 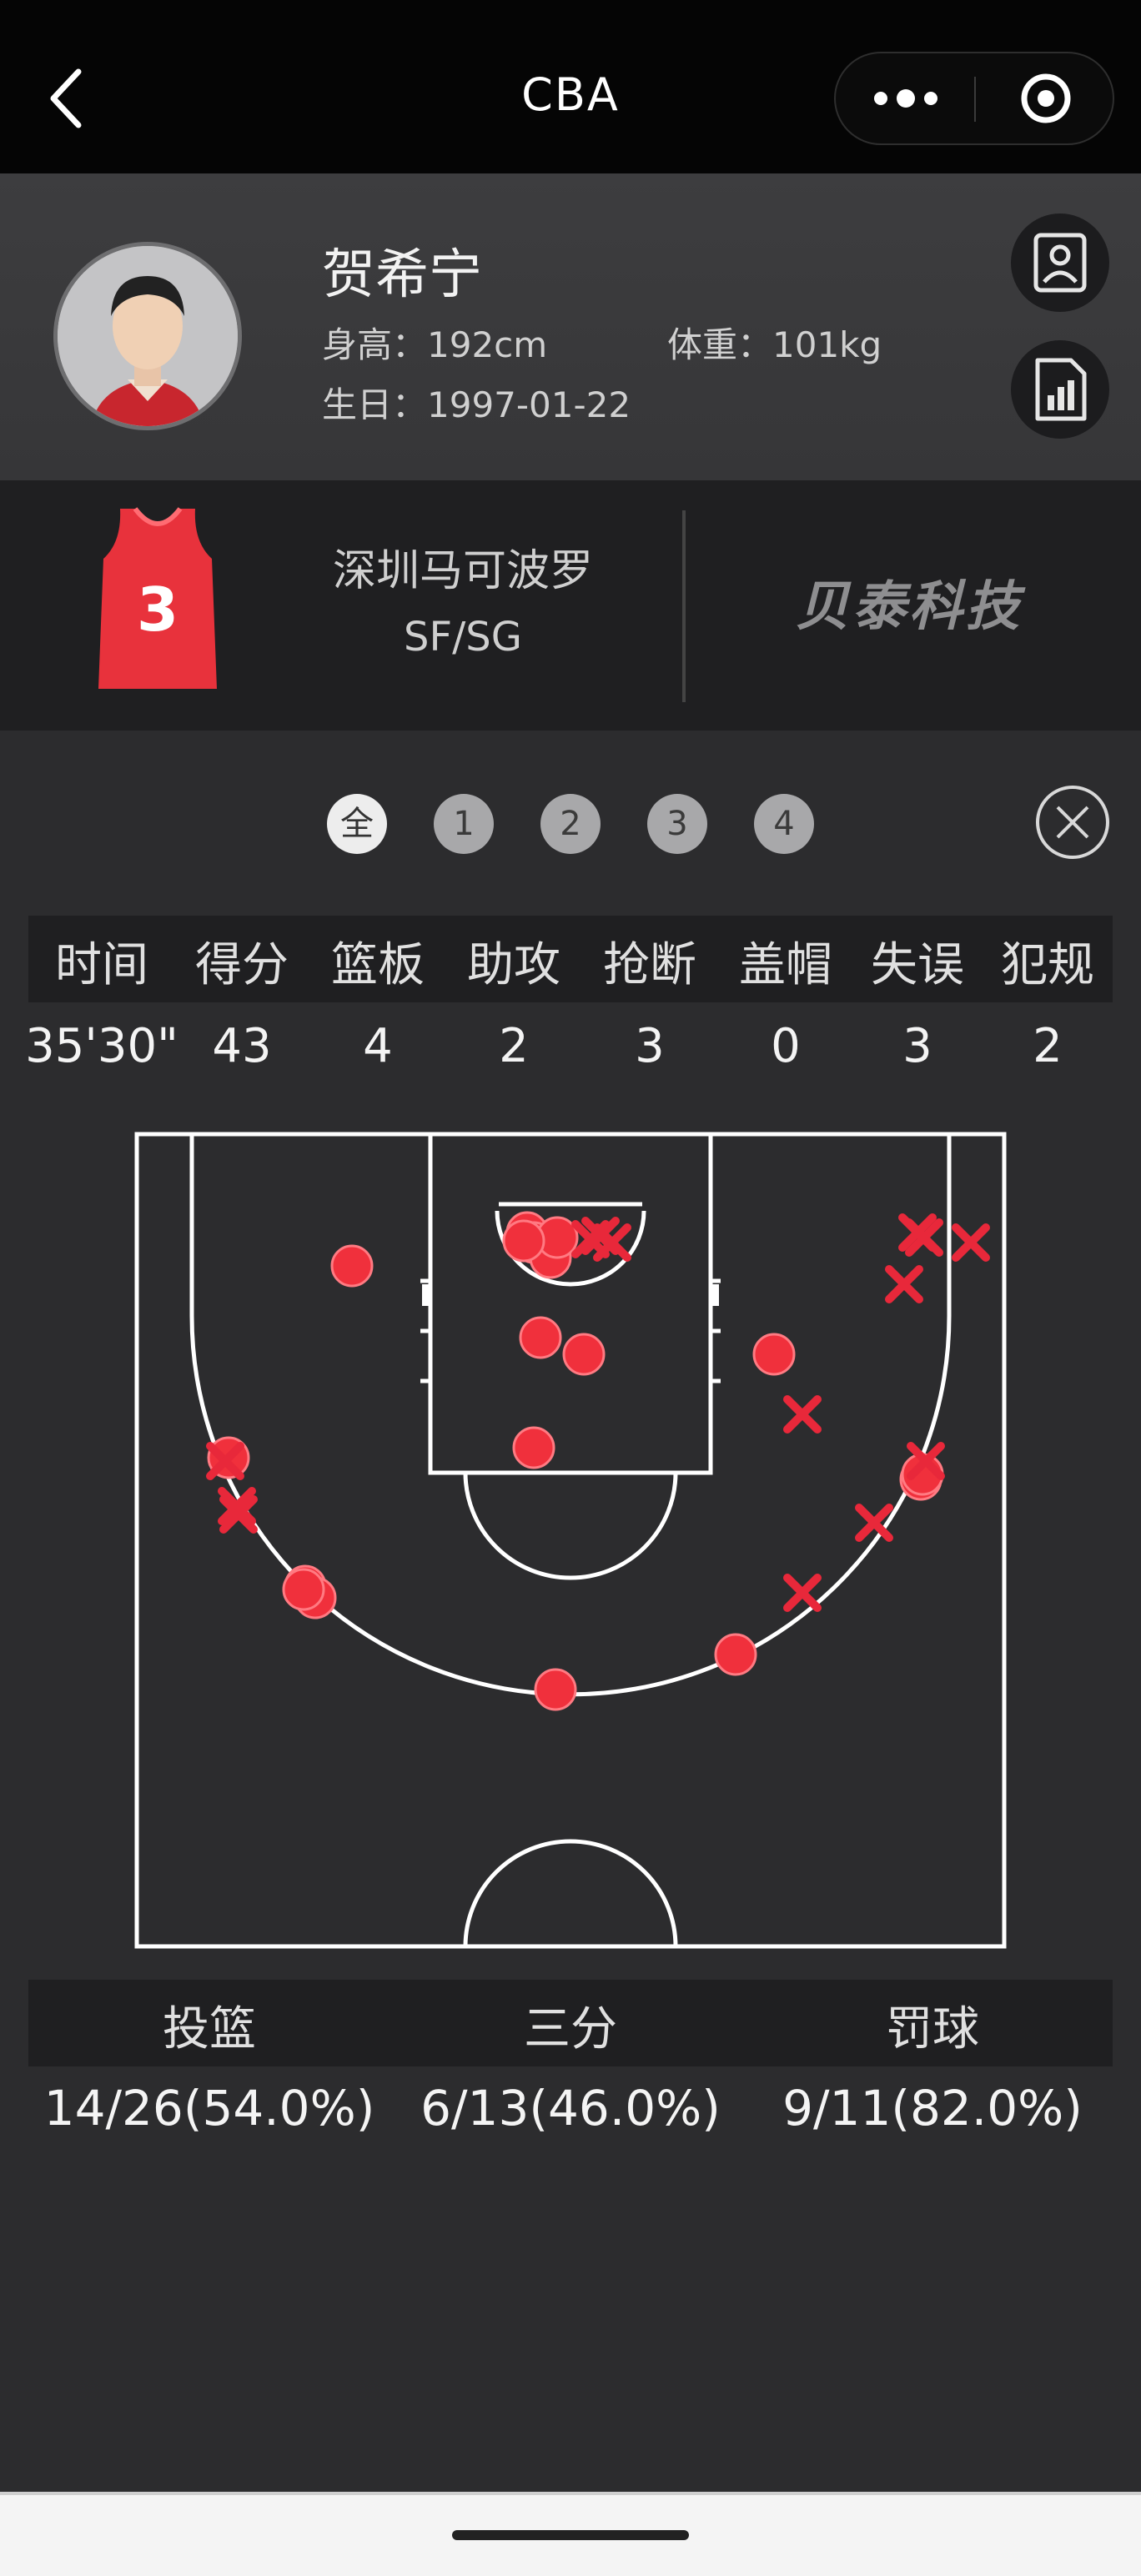 I want to click on player-header: 贺希宁 身高：192cm 体重：101kg 生日：1997-01-22, so click(x=570, y=326).